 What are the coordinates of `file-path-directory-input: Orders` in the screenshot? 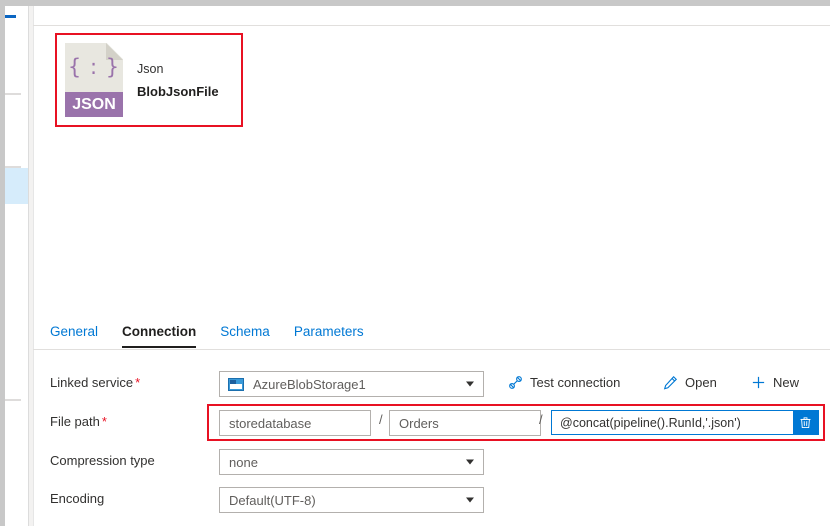 It's located at (465, 423).